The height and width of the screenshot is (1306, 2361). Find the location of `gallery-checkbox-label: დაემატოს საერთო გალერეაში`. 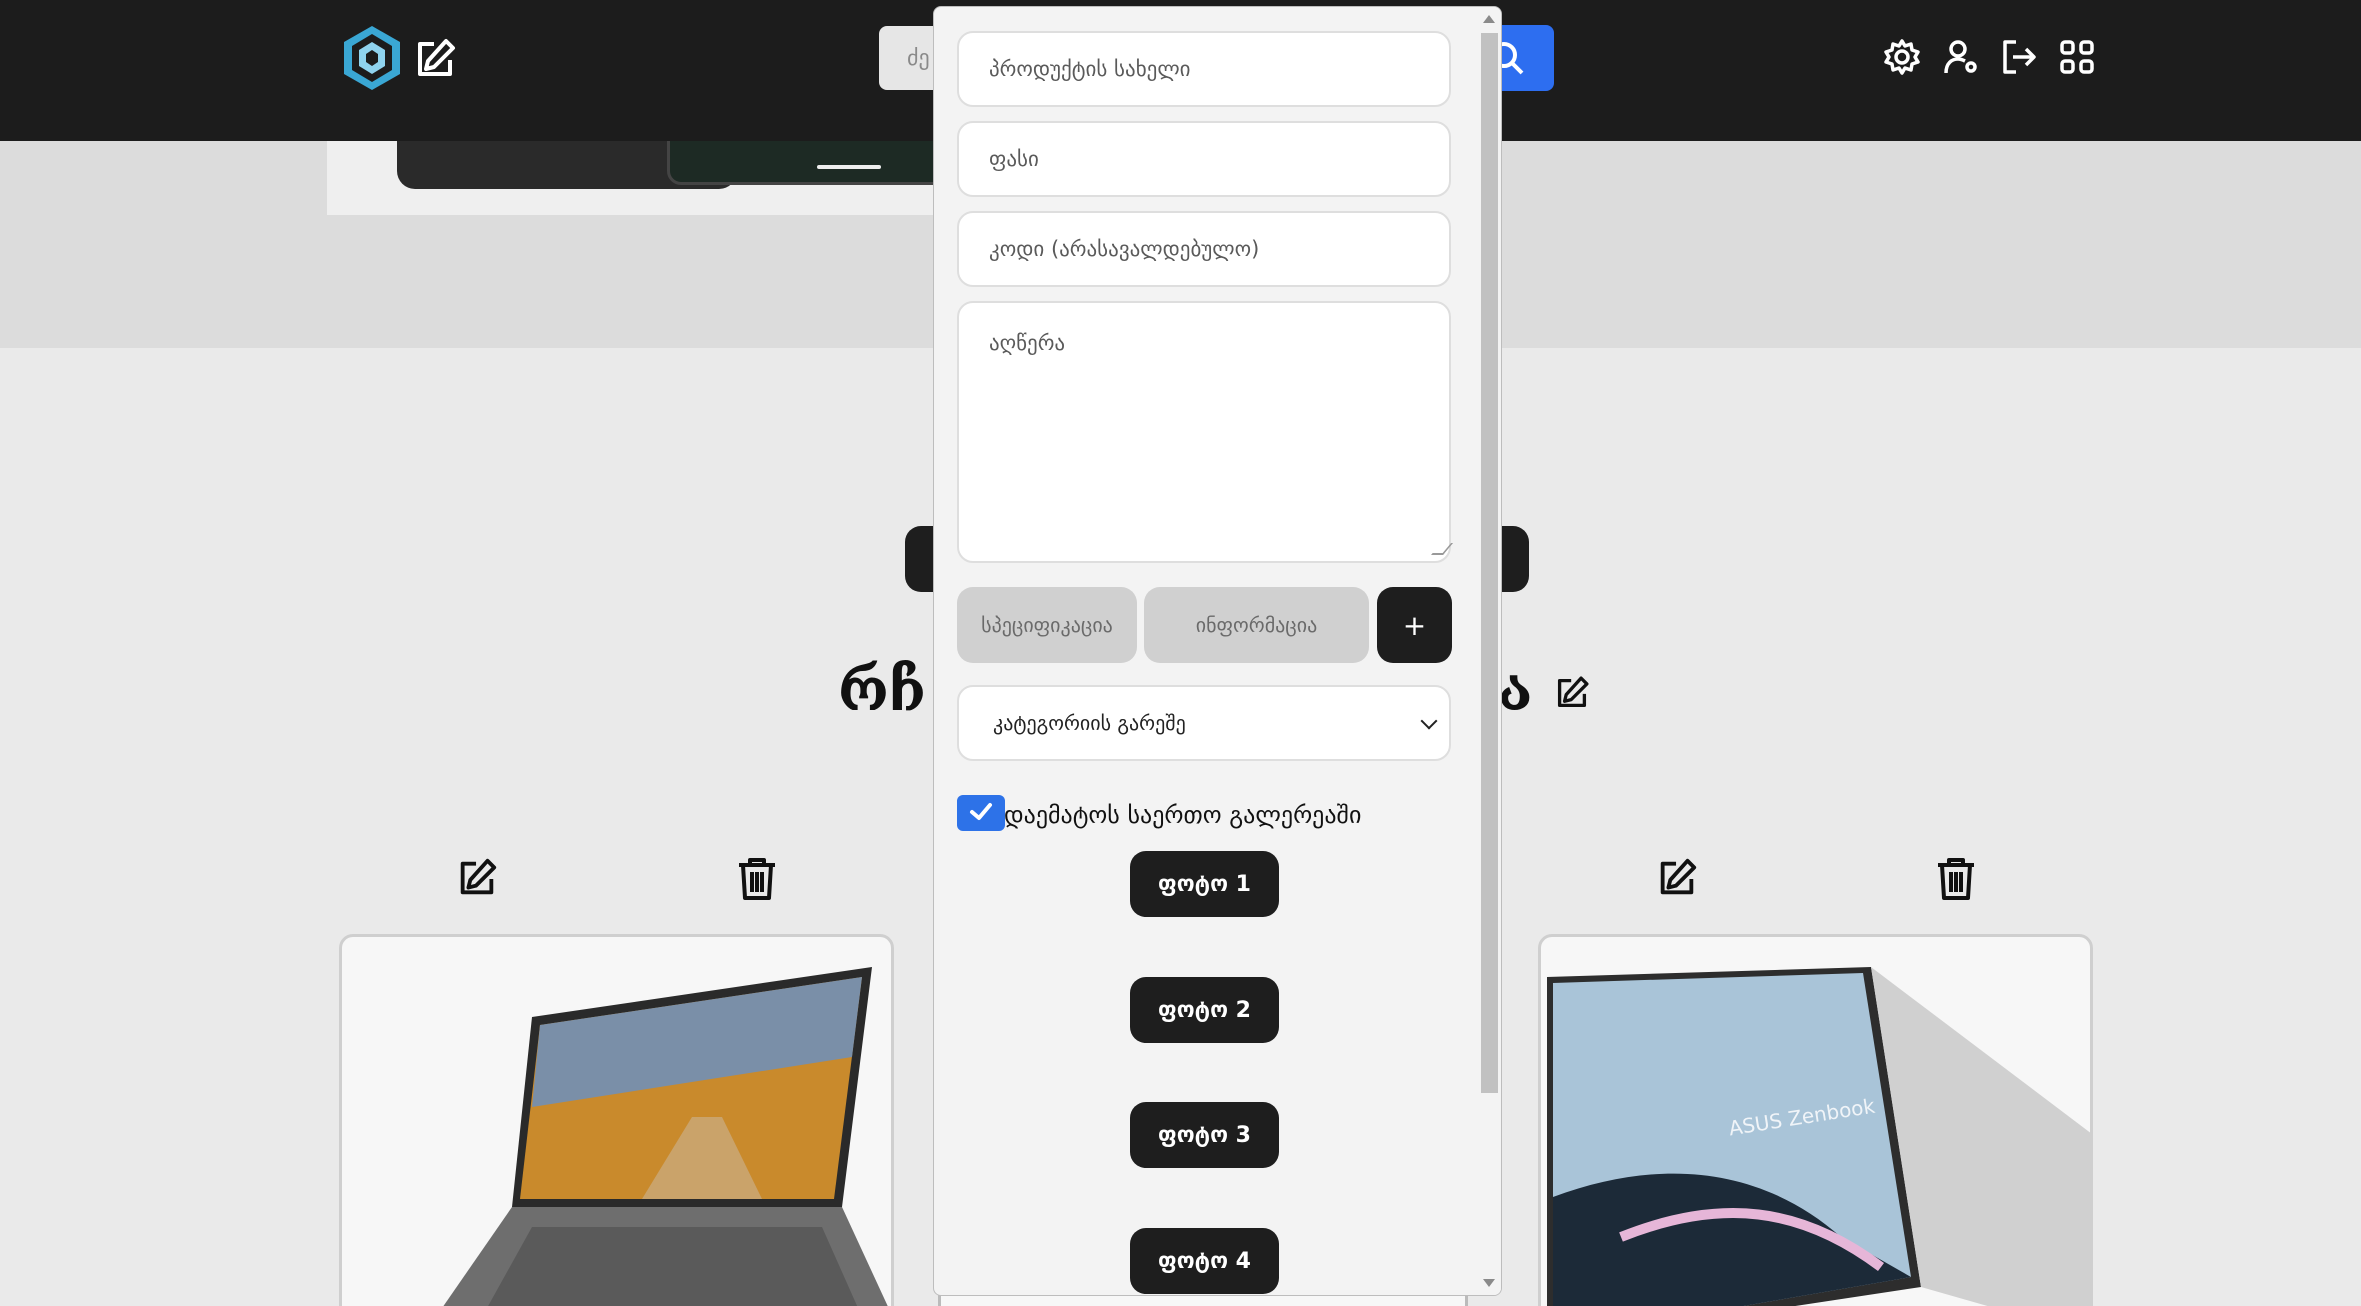

gallery-checkbox-label: დაემატოს საერთო გალერეაში is located at coordinates (1183, 815).